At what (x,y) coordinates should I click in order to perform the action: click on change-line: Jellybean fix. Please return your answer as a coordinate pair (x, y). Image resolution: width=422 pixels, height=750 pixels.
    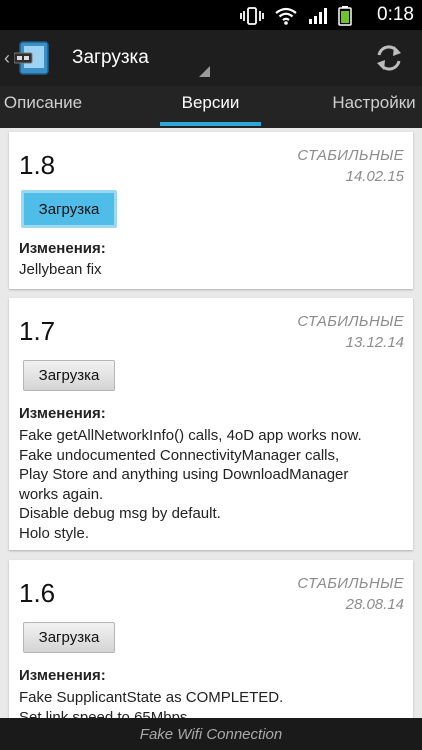
    Looking at the image, I should click on (60, 269).